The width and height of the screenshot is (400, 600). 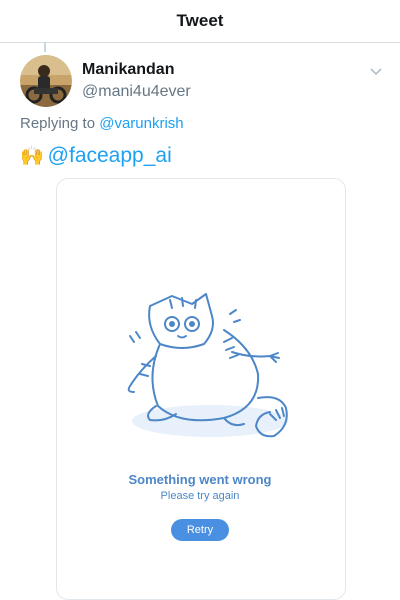 What do you see at coordinates (110, 155) in the screenshot?
I see `mention-link: @faceapp_ai` at bounding box center [110, 155].